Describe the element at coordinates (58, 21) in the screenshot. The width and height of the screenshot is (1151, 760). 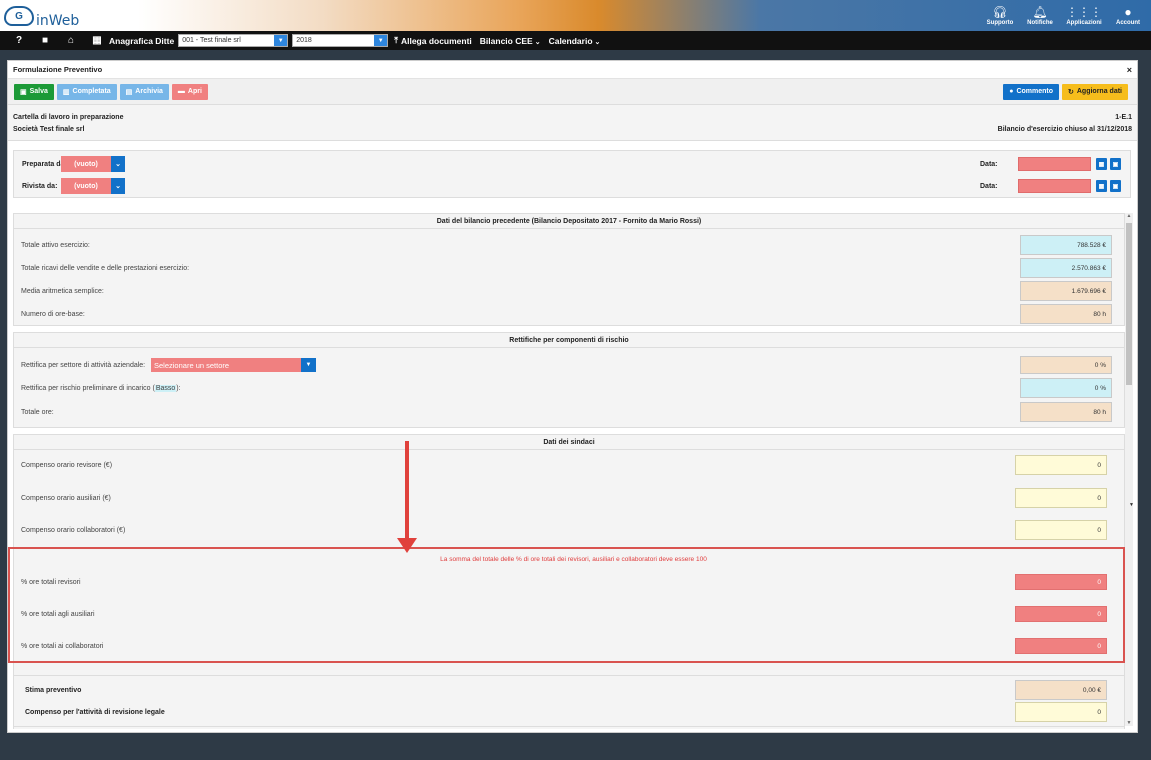
I see `logo-text: inWeb` at that location.